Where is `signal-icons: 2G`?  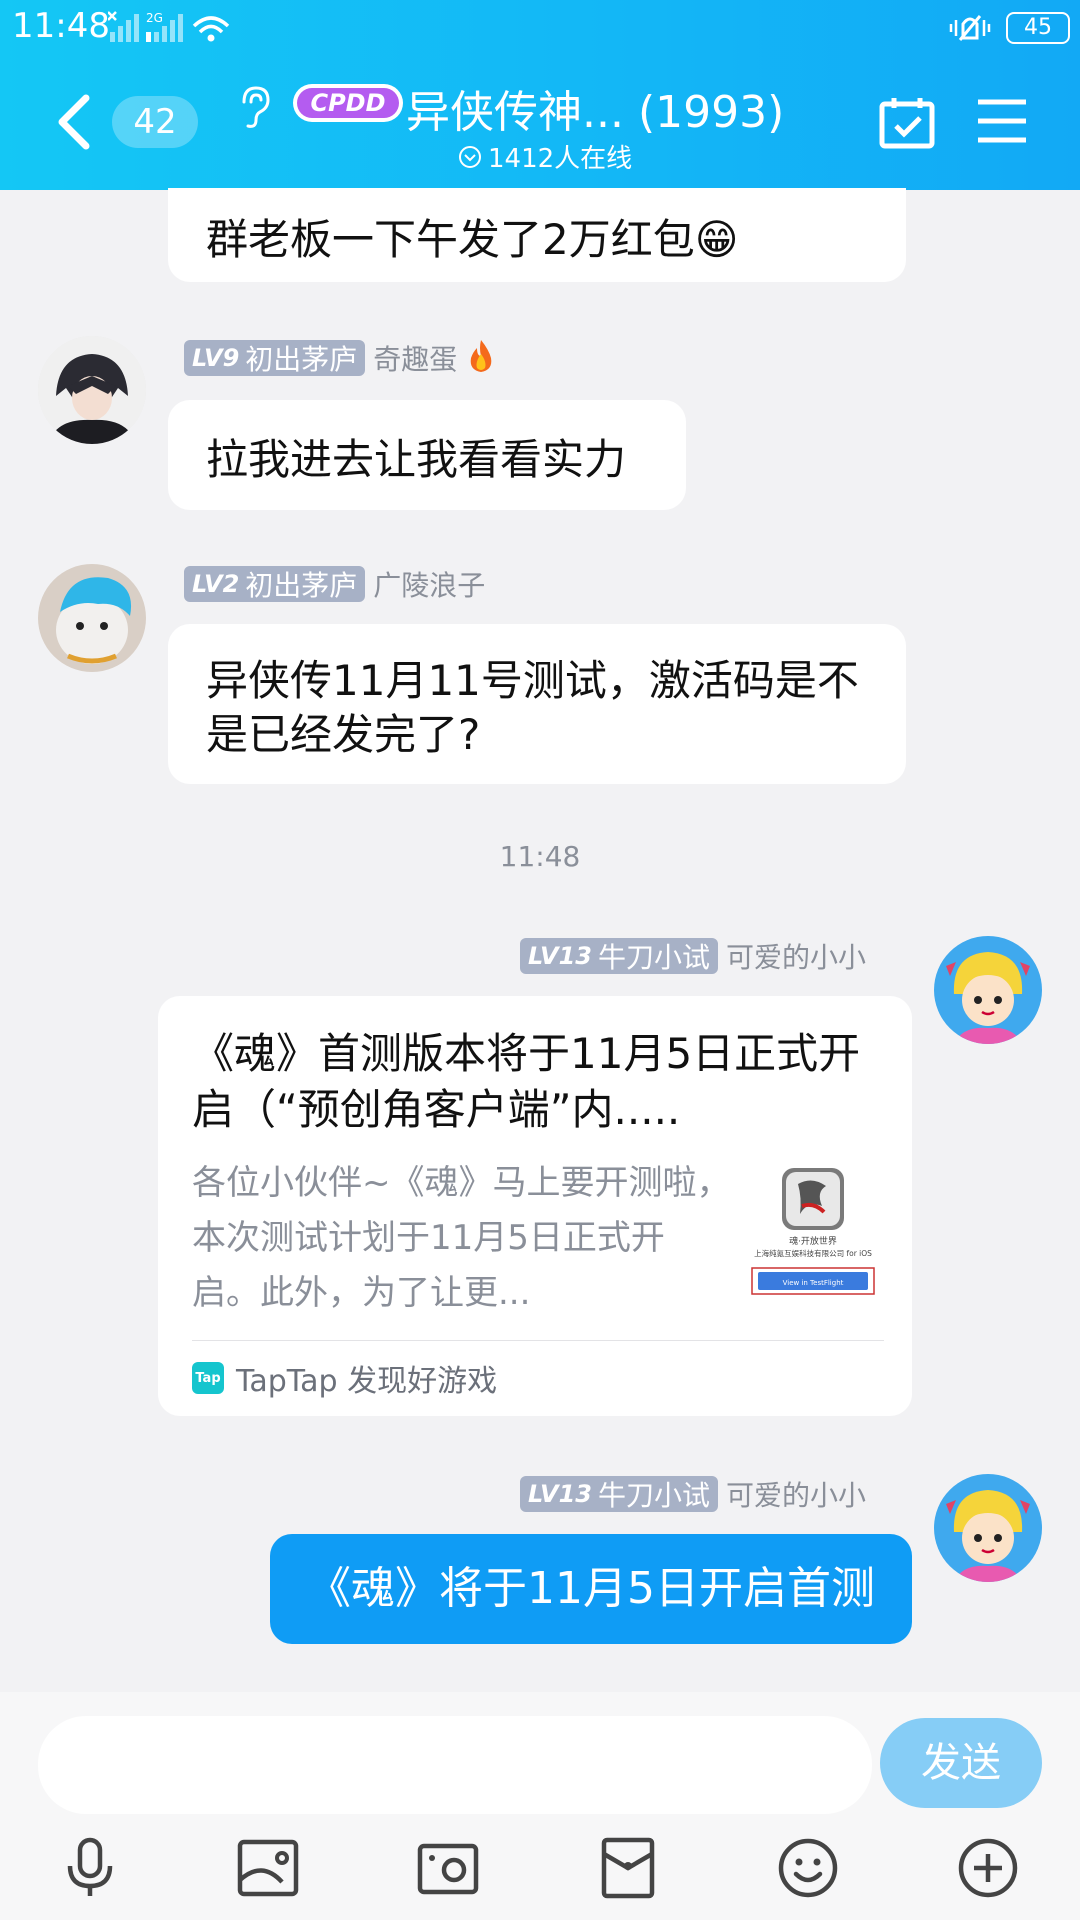
signal-icons: 2G is located at coordinates (172, 26).